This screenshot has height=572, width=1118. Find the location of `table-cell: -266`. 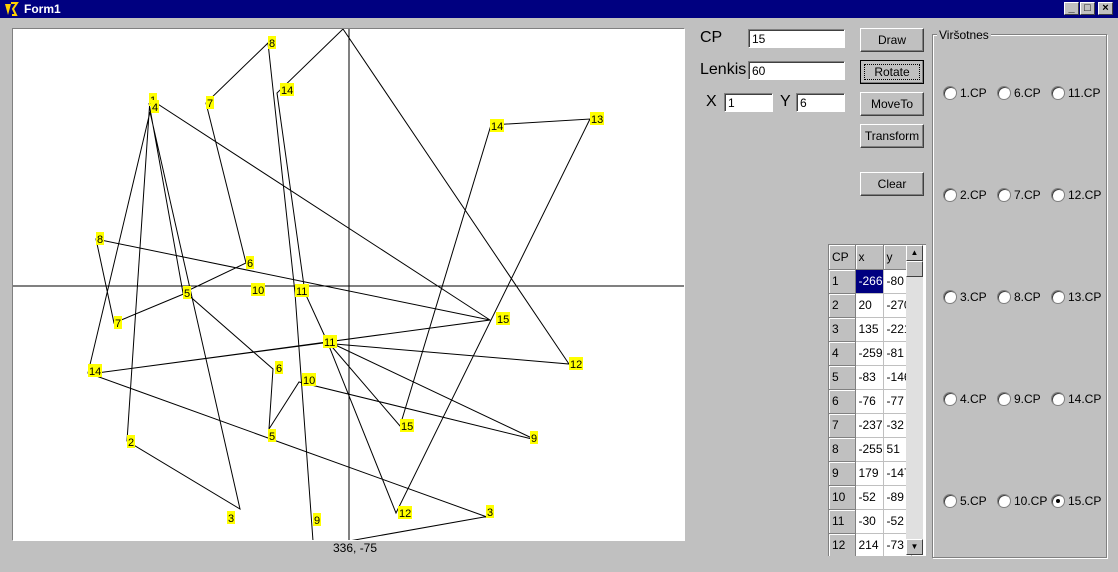

table-cell: -266 is located at coordinates (869, 281).